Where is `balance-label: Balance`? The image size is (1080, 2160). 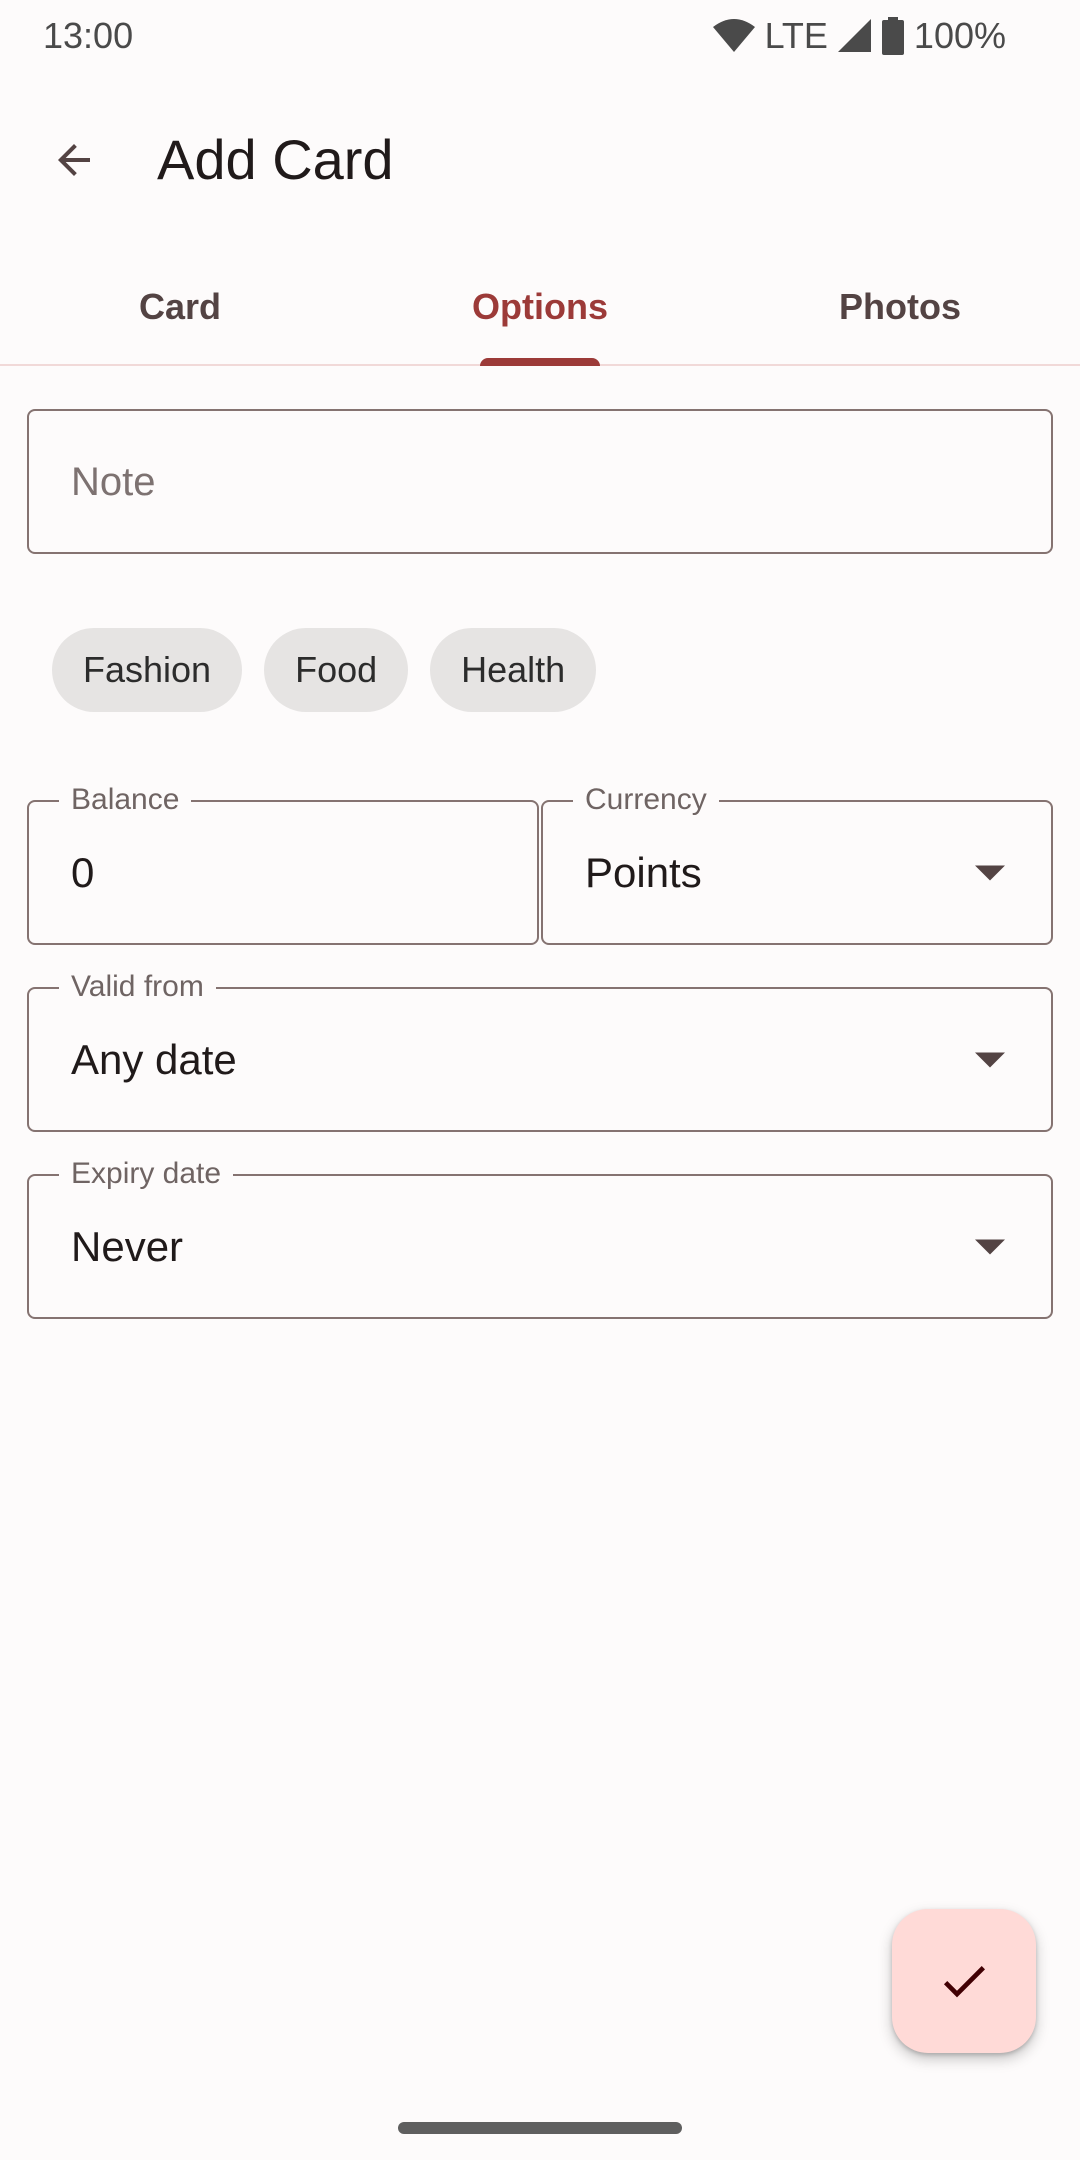 balance-label: Balance is located at coordinates (125, 800).